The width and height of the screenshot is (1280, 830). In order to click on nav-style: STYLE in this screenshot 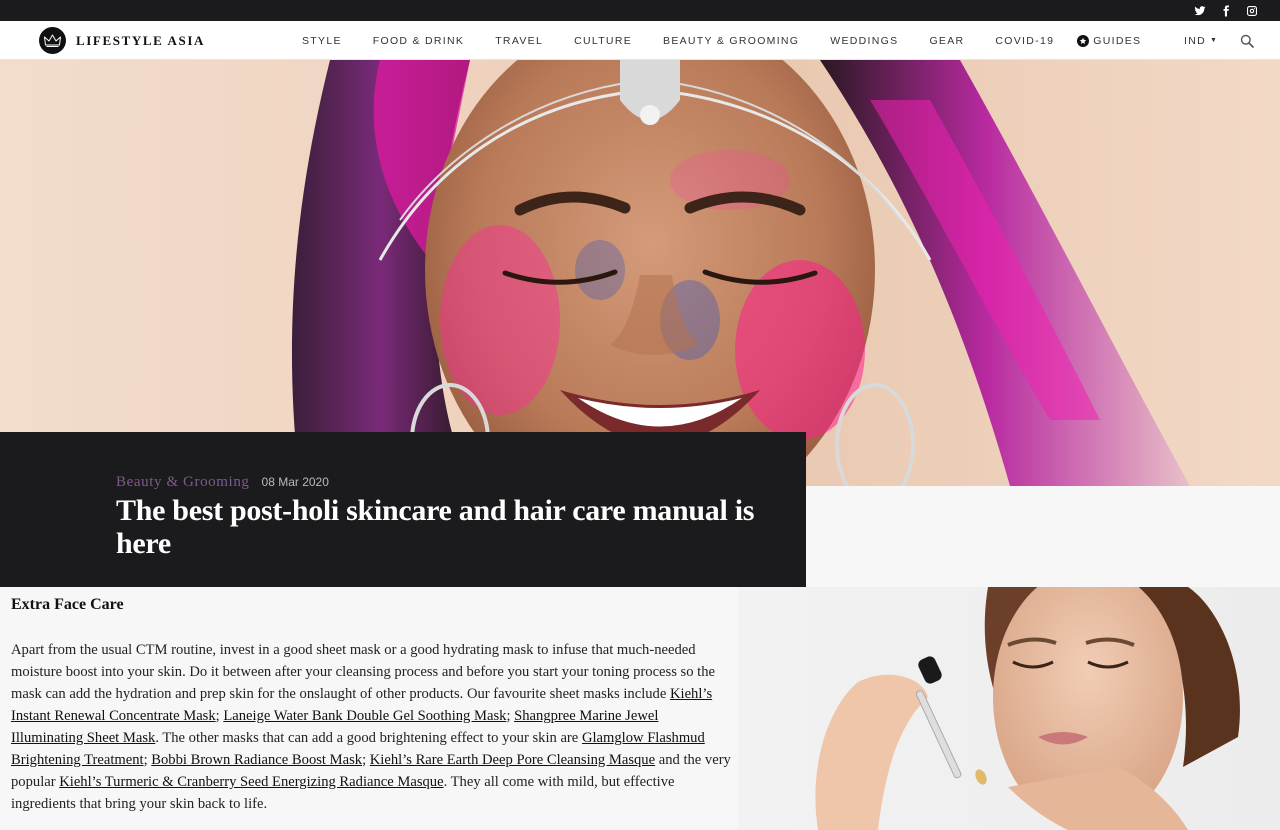, I will do `click(322, 41)`.